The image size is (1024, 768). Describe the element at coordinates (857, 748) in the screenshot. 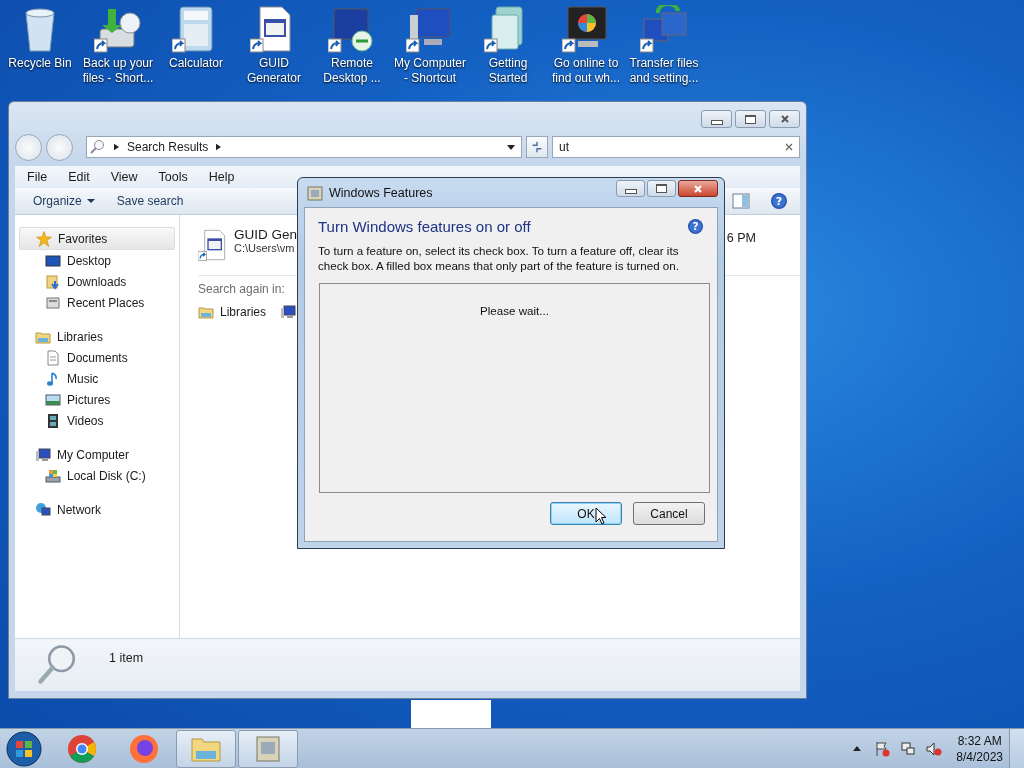

I see `caret-up-icon` at that location.